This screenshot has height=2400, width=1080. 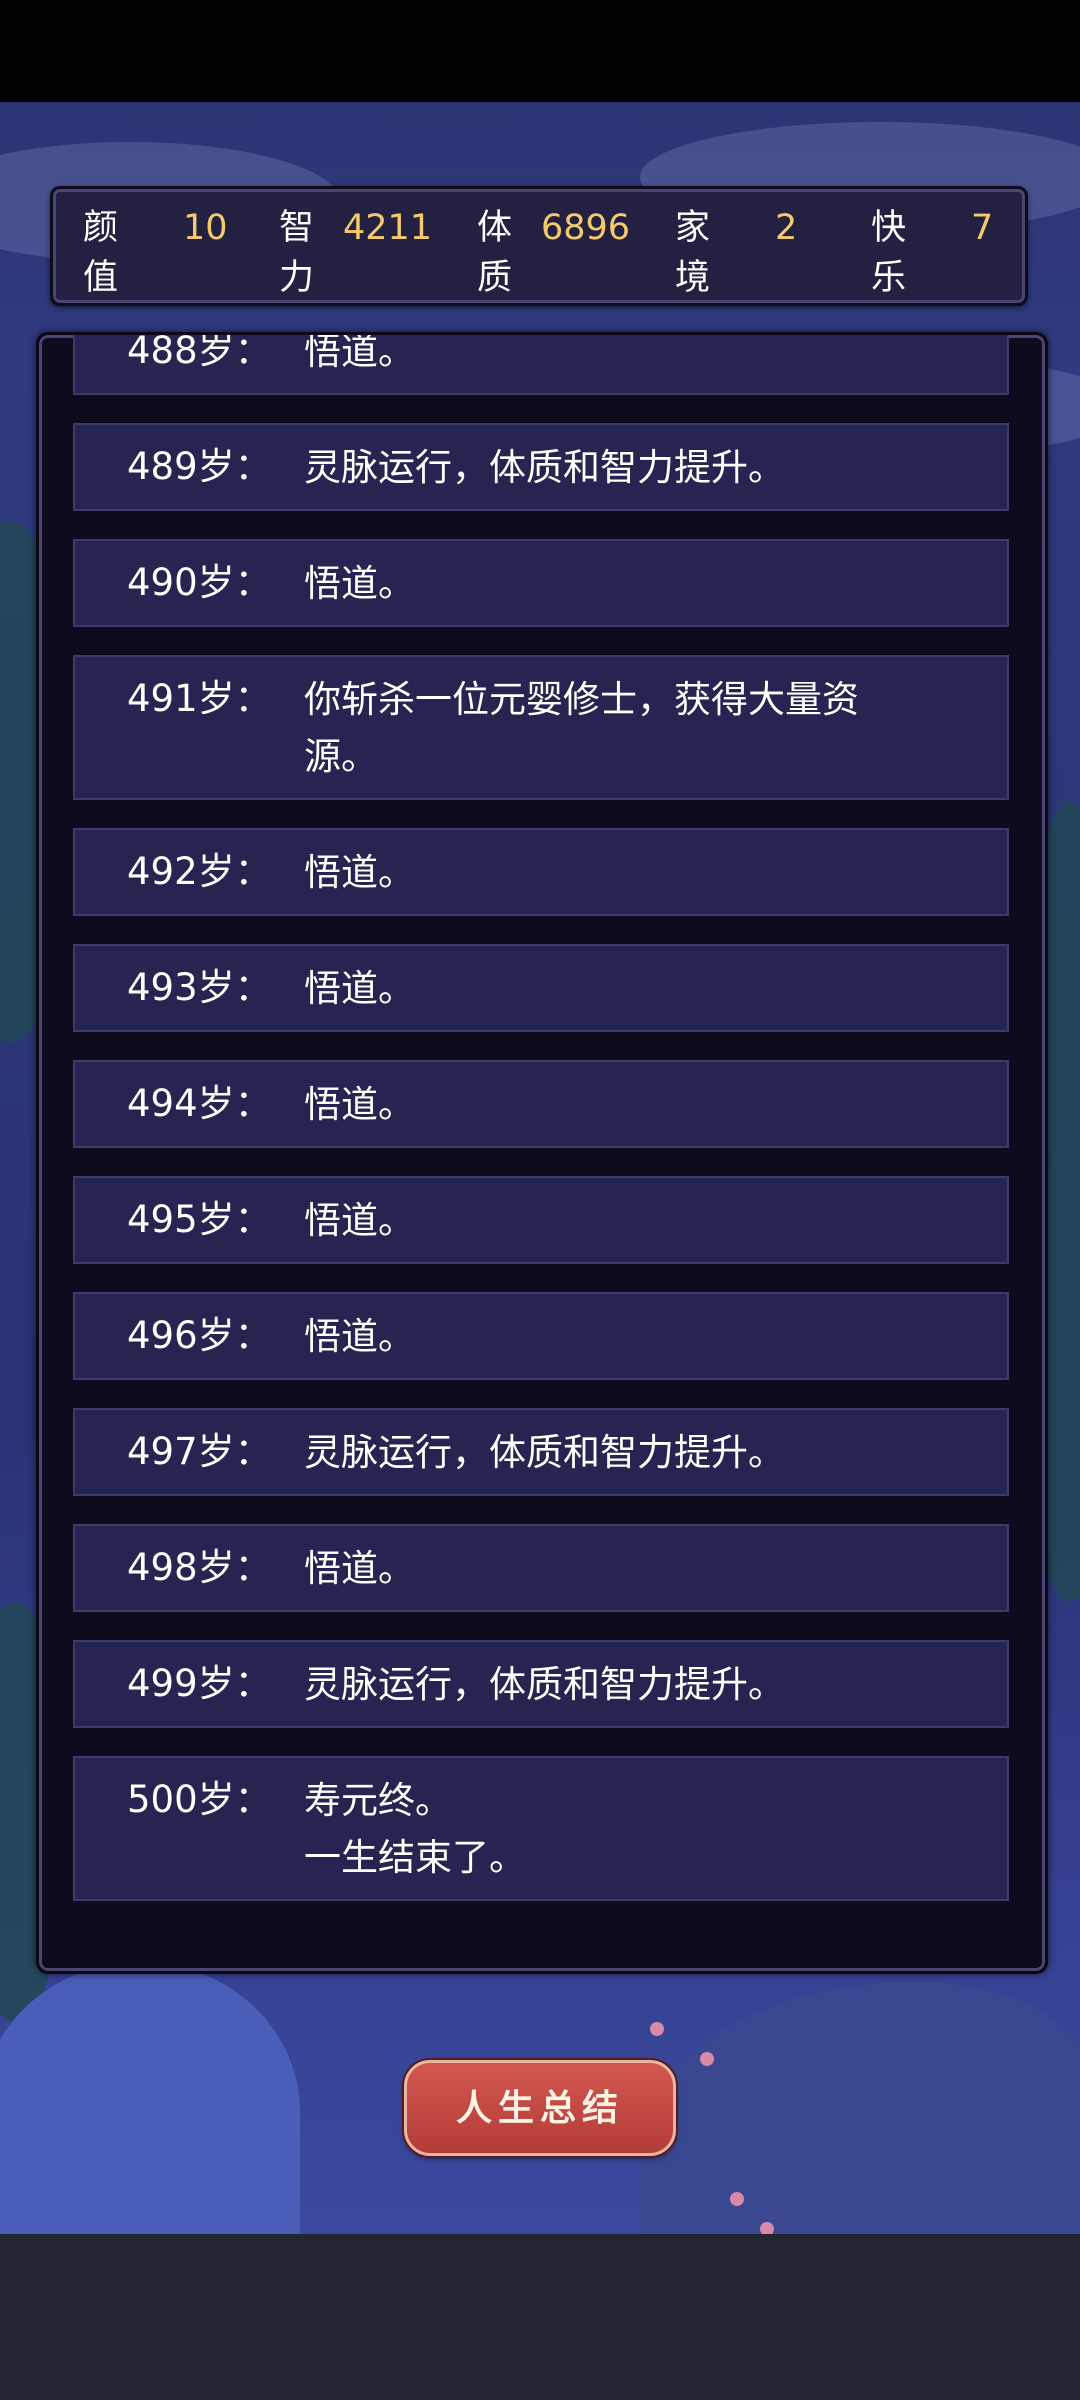 I want to click on log-entry-age: 491岁：, so click(x=199, y=698).